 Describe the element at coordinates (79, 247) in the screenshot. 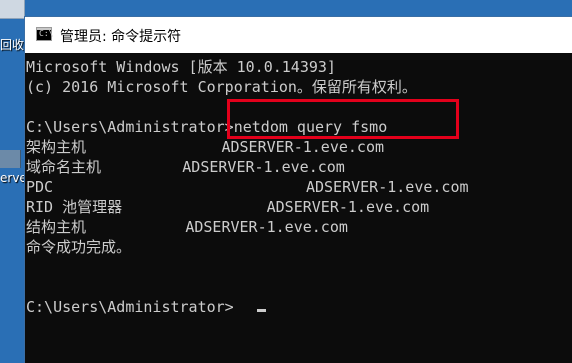

I see `console-line: 命令成功完成。` at that location.